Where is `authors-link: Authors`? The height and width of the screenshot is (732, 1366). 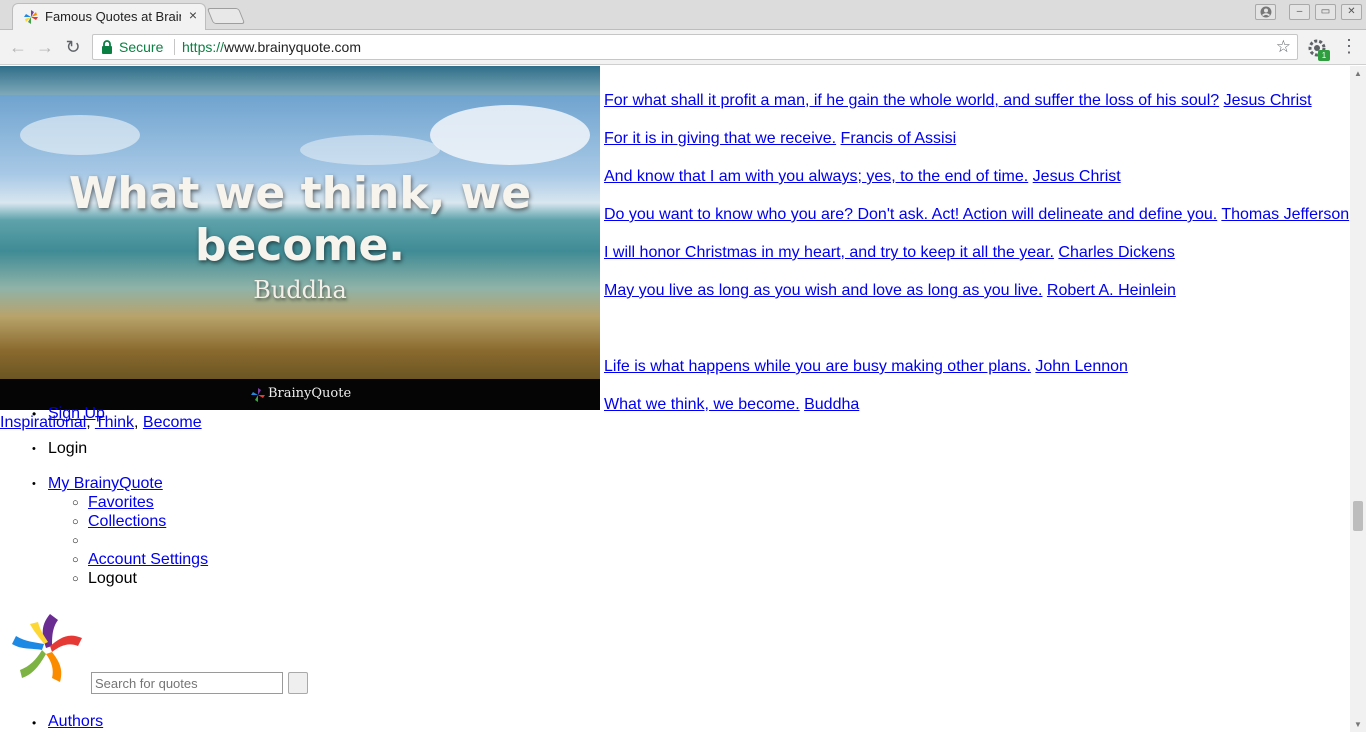 authors-link: Authors is located at coordinates (75, 722).